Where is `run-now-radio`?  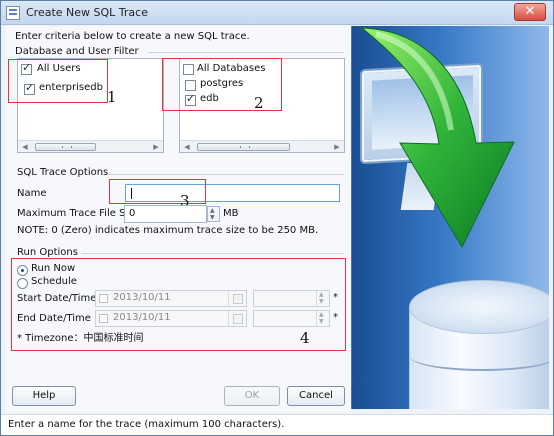
run-now-radio is located at coordinates (22, 270).